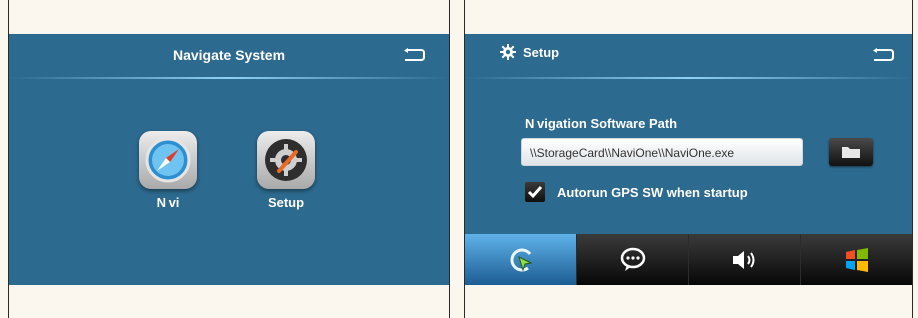 The image size is (918, 318). I want to click on page-title: Navigate System, so click(229, 55).